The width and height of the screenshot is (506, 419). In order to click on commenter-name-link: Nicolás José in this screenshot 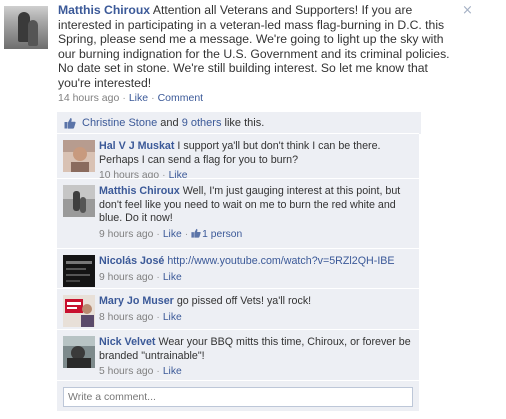, I will do `click(131, 261)`.